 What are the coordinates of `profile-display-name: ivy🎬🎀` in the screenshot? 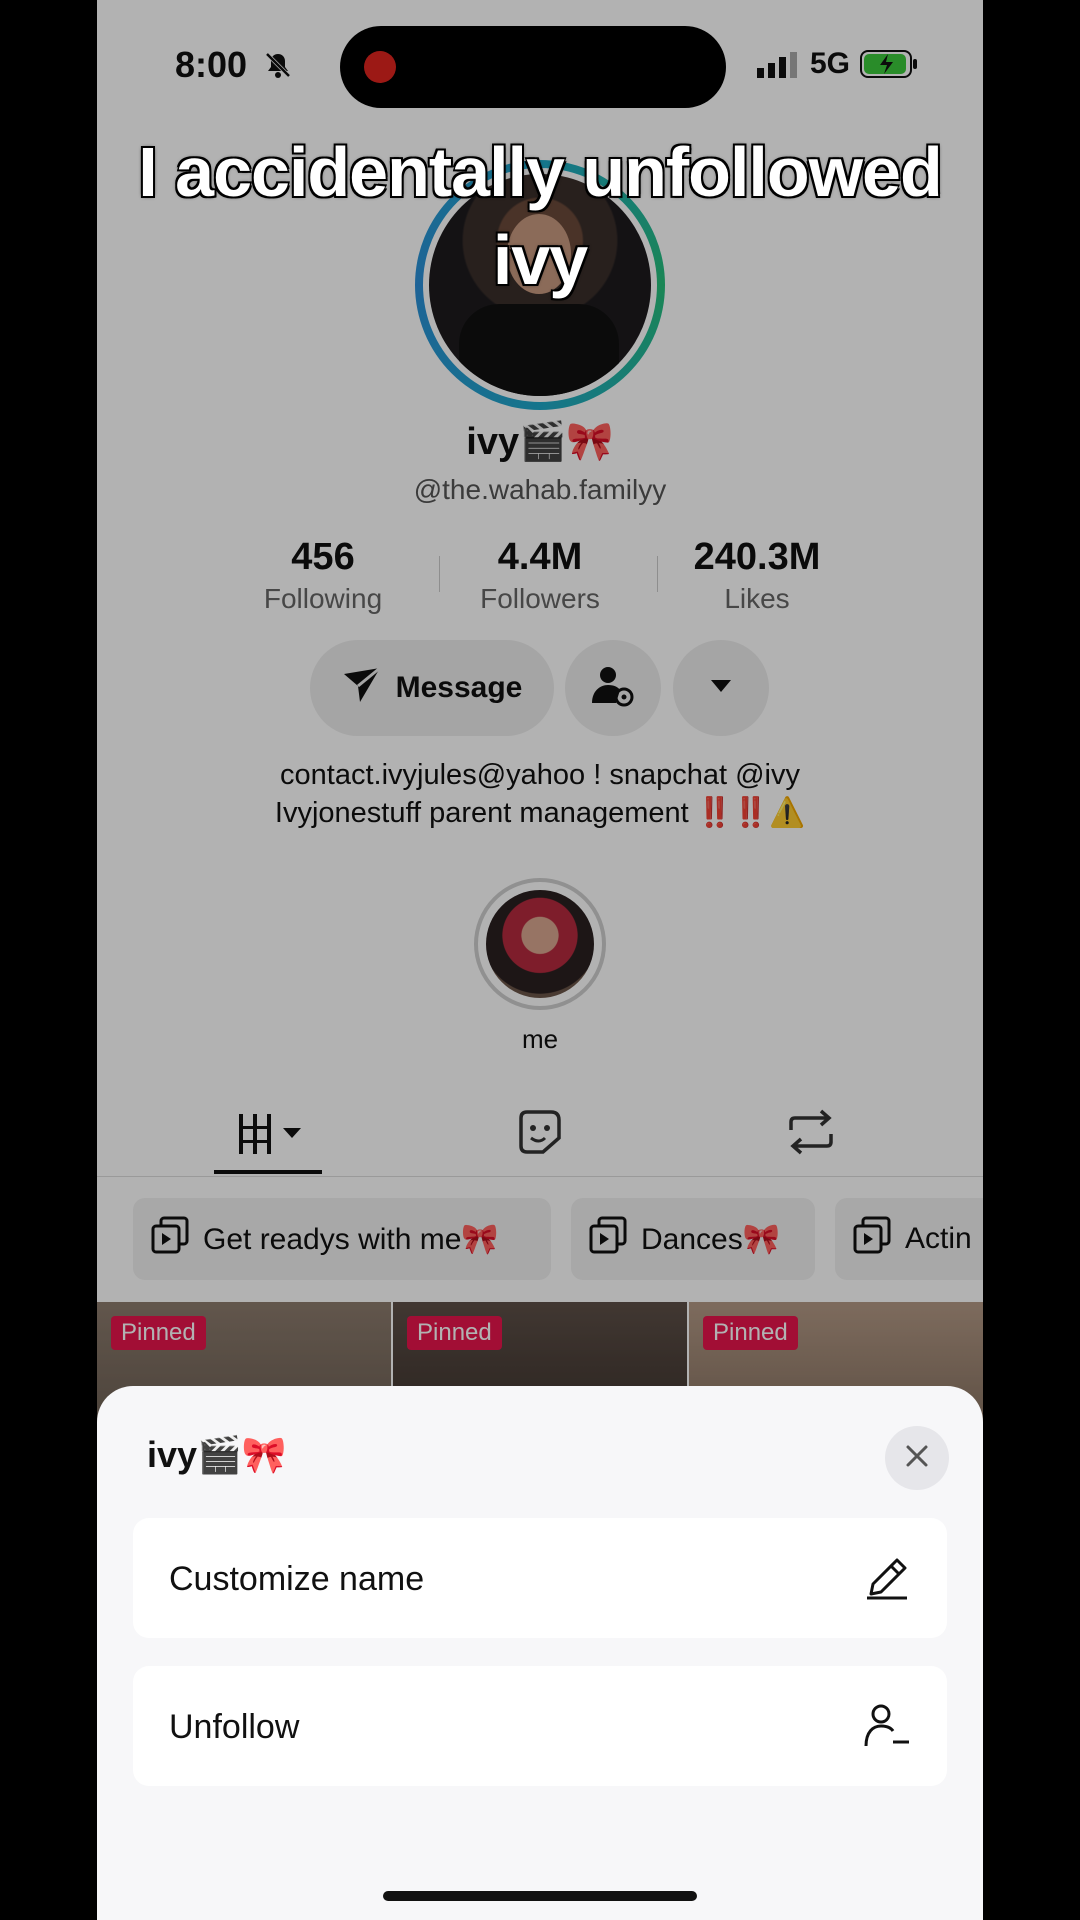 It's located at (540, 442).